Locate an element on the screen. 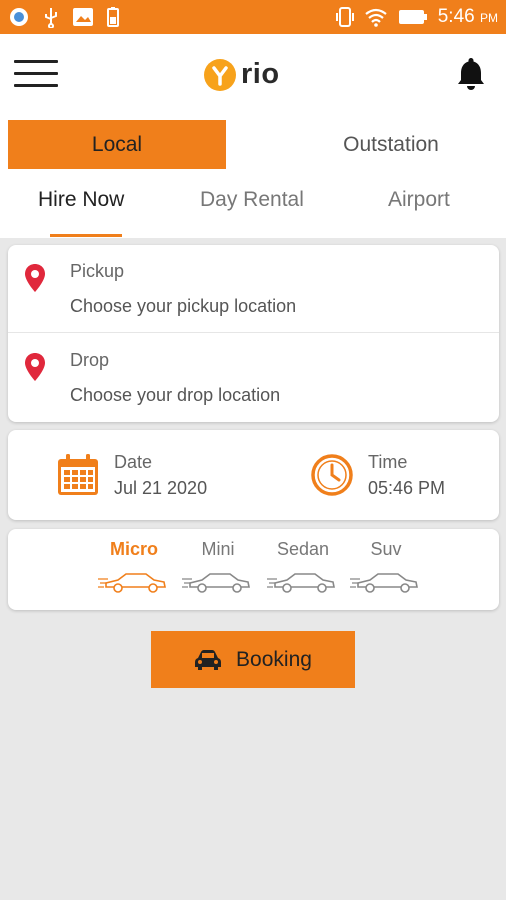 The width and height of the screenshot is (506, 900). battery-small-icon is located at coordinates (113, 17).